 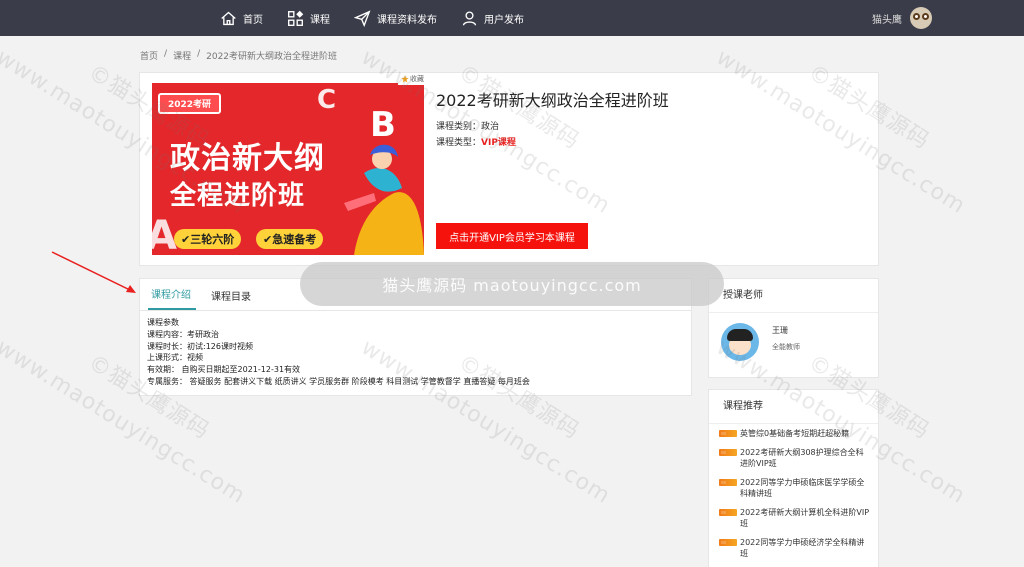 What do you see at coordinates (93, 272) in the screenshot?
I see `annotation-arrow-icon` at bounding box center [93, 272].